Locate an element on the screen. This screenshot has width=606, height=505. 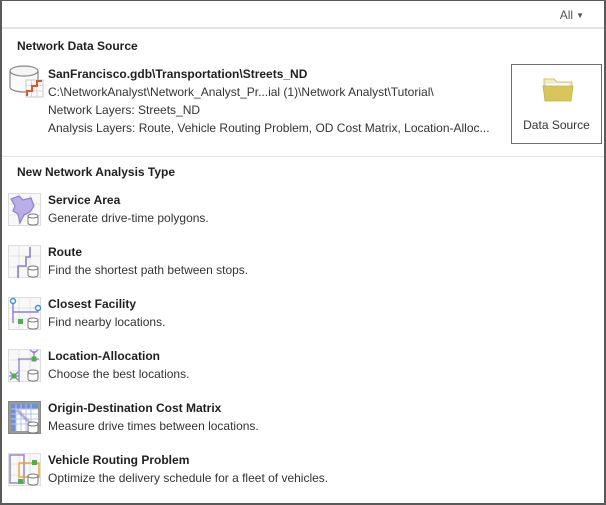
analysis-item-description: Find the shortest path between stops. is located at coordinates (148, 270).